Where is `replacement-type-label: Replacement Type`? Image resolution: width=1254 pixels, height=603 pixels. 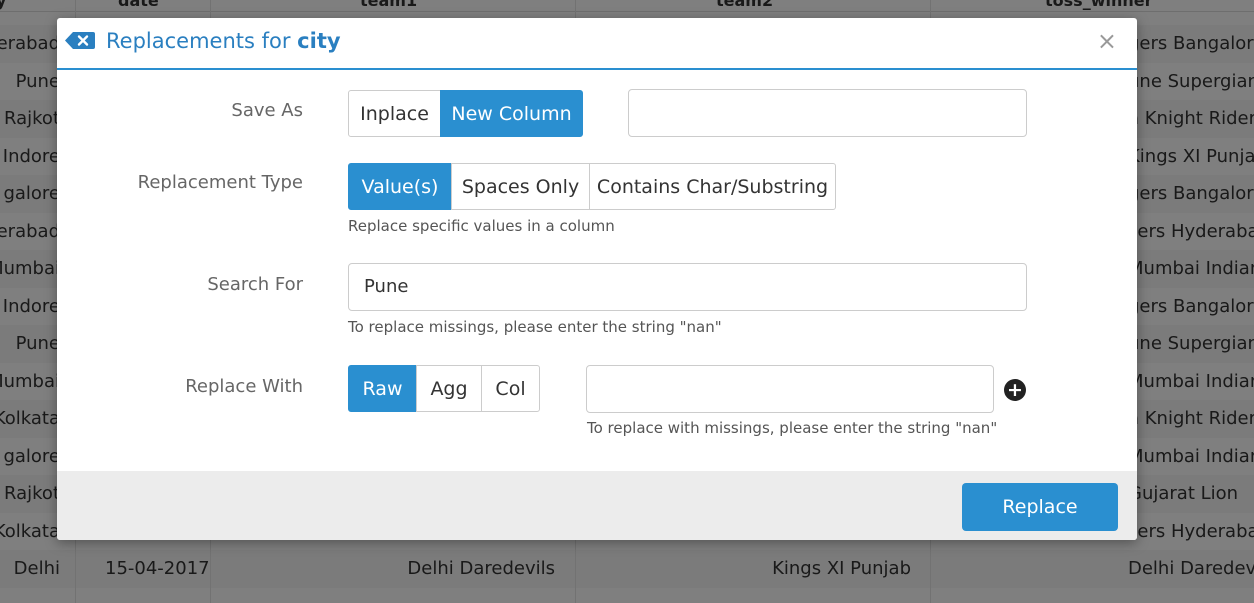
replacement-type-label: Replacement Type is located at coordinates (220, 182).